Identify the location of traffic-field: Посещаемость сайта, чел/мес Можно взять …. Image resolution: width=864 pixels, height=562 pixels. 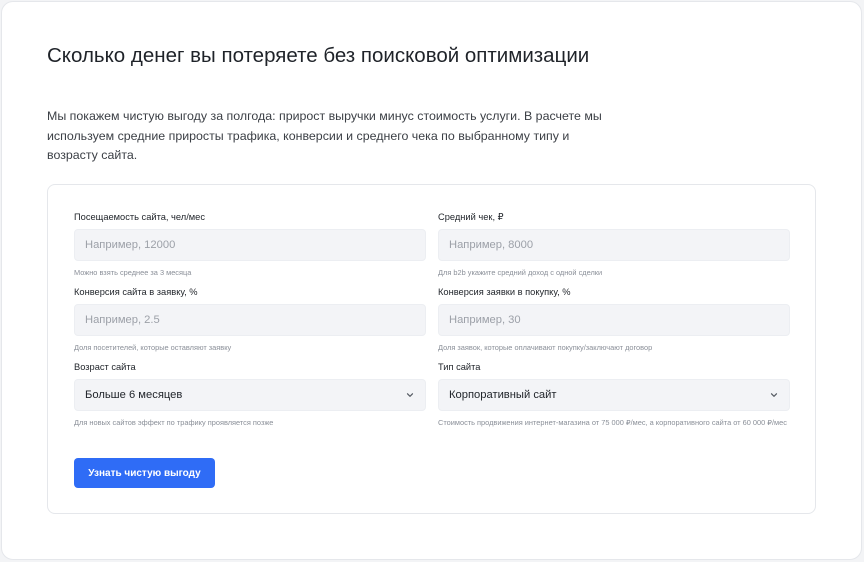
(250, 245).